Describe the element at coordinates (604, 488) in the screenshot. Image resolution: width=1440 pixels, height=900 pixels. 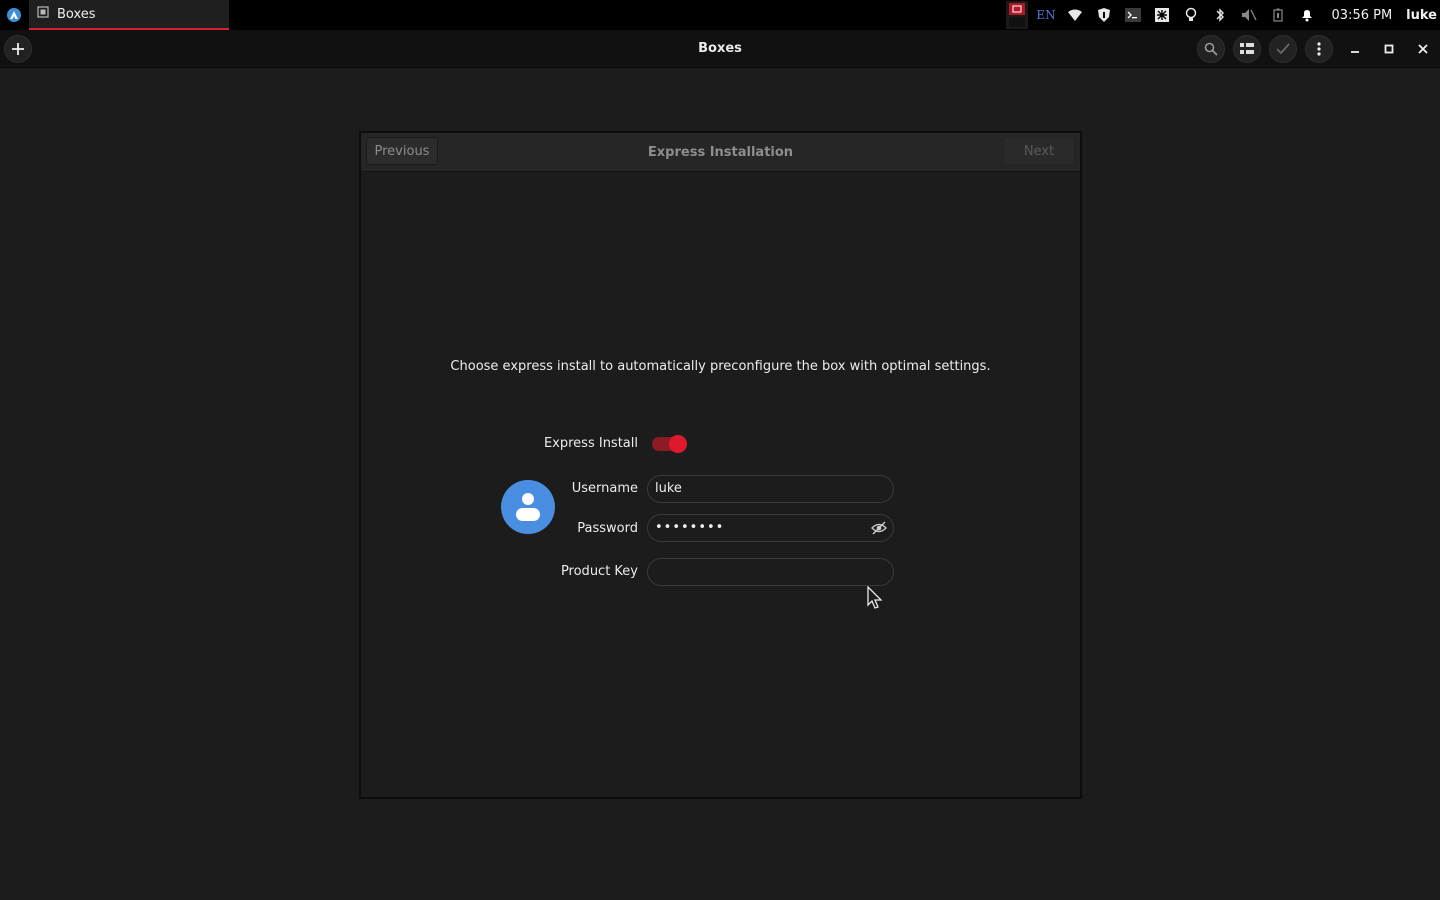
I see `username-label: Username` at that location.